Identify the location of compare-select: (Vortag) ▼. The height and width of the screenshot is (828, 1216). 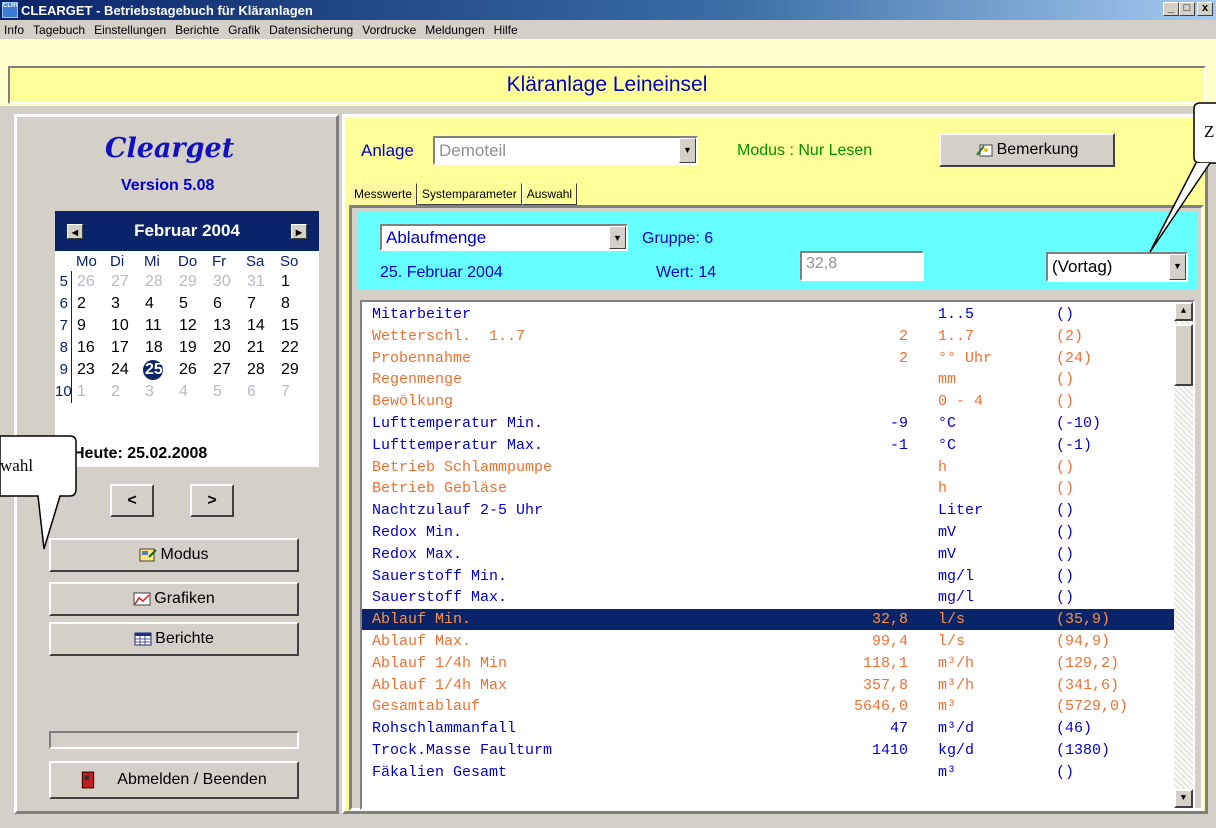
(1117, 267).